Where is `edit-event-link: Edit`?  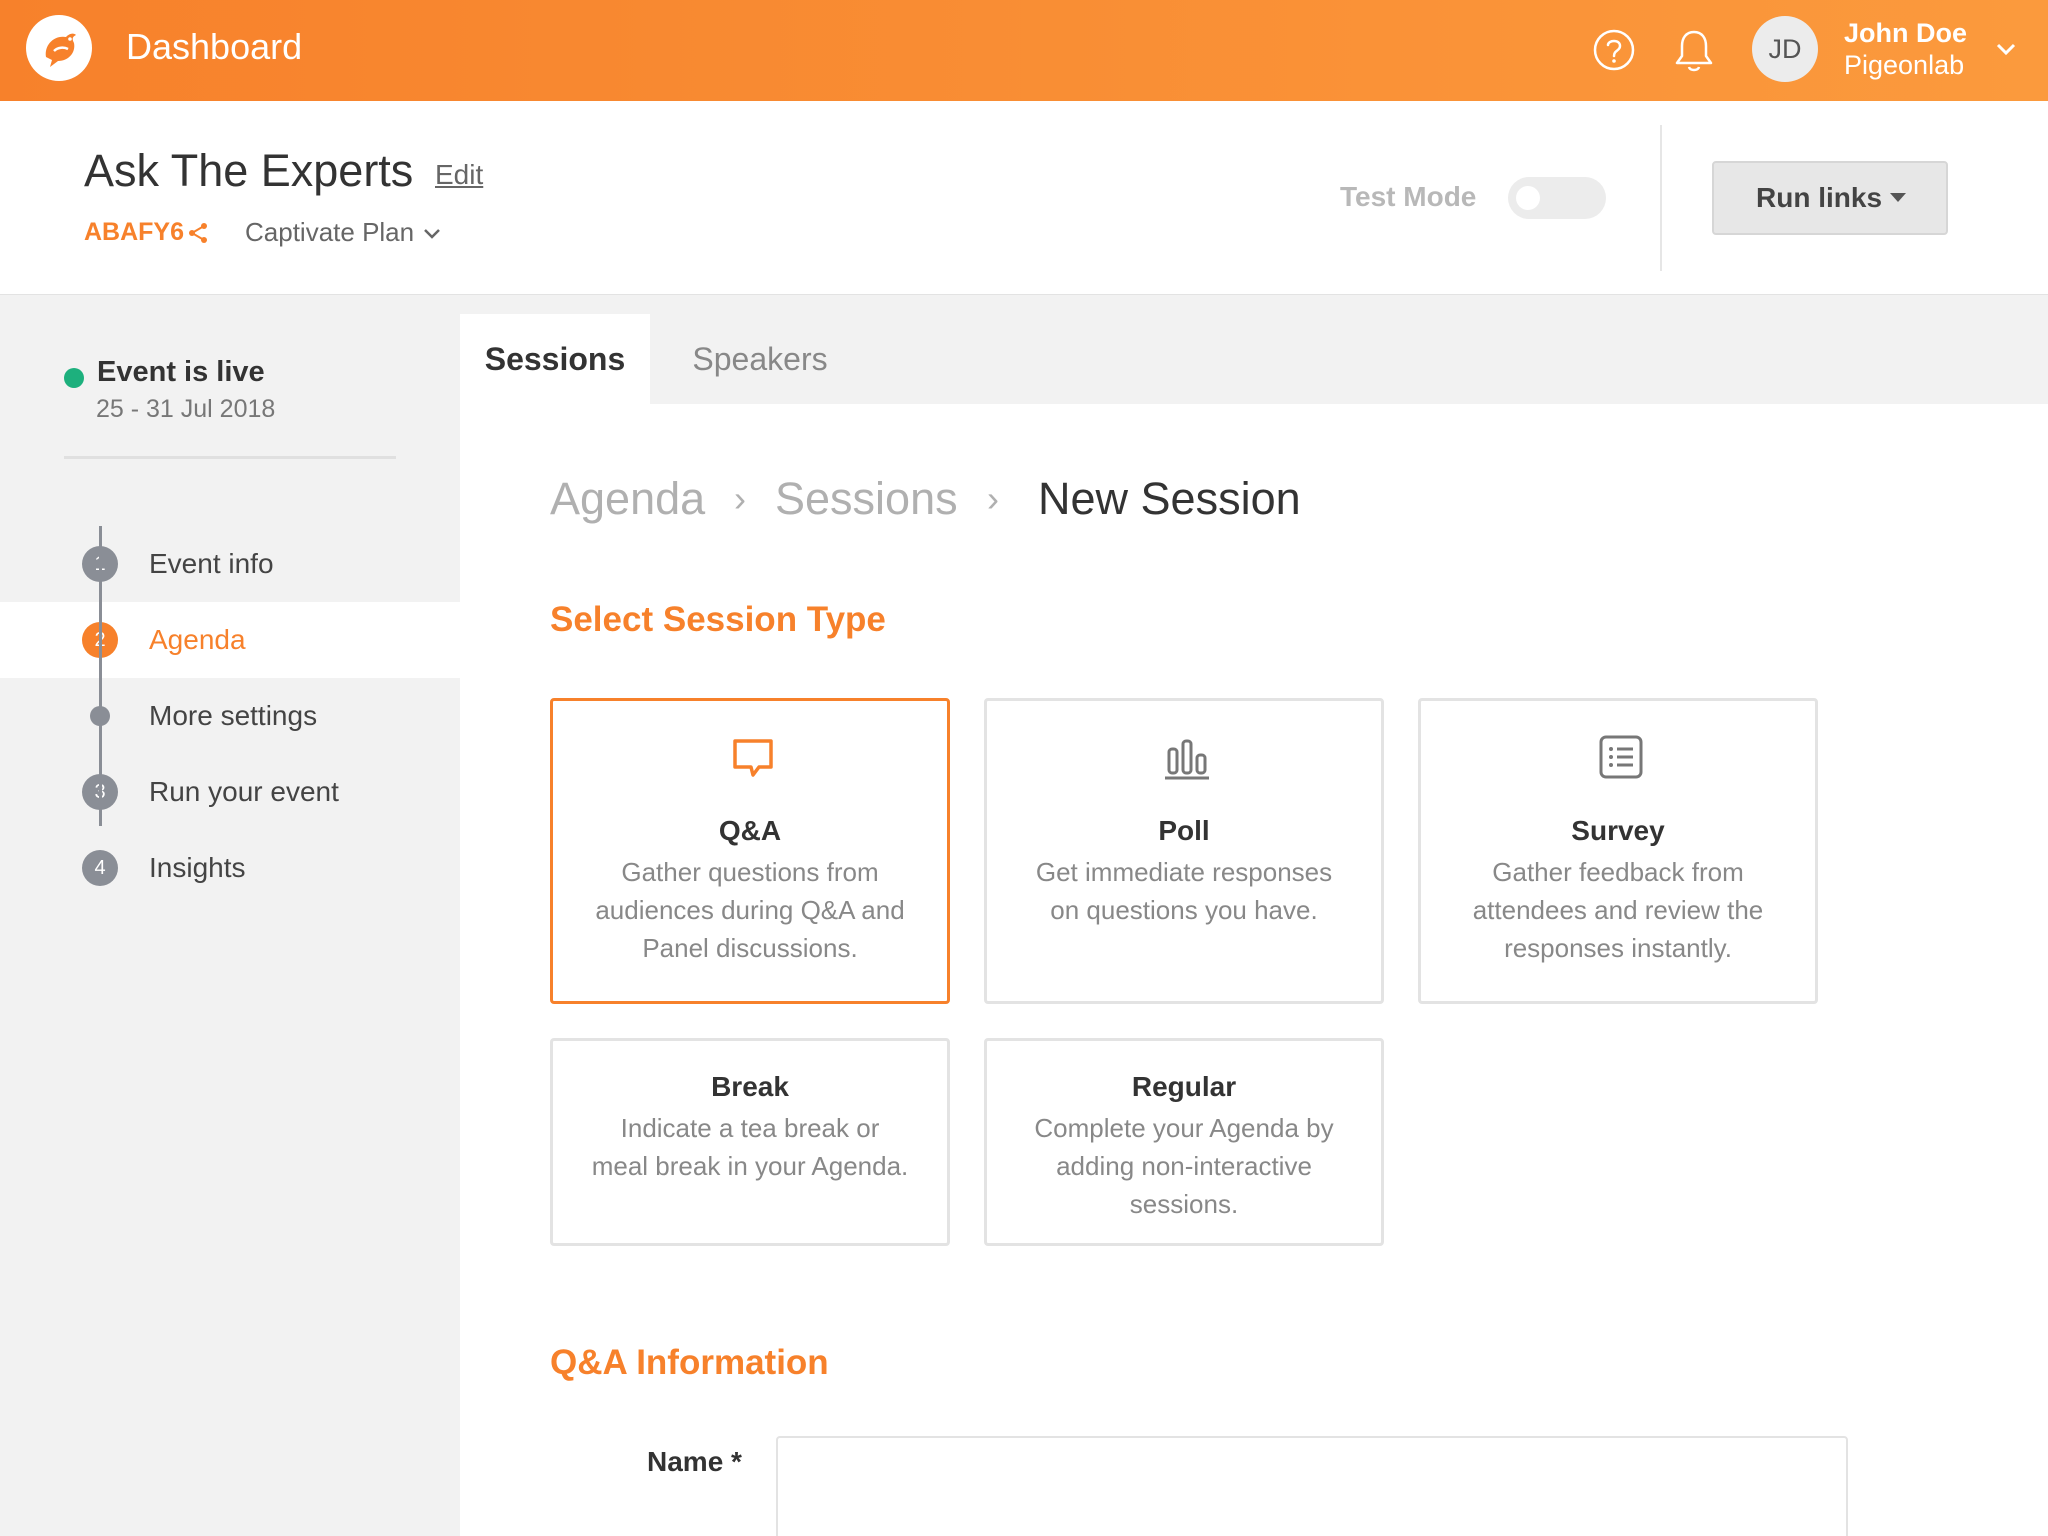 edit-event-link: Edit is located at coordinates (459, 175).